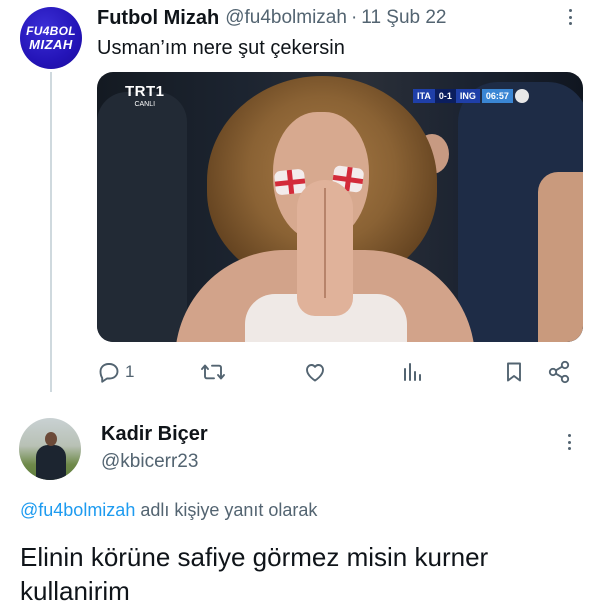 The height and width of the screenshot is (613, 600). I want to click on reply-more-icon, so click(569, 442).